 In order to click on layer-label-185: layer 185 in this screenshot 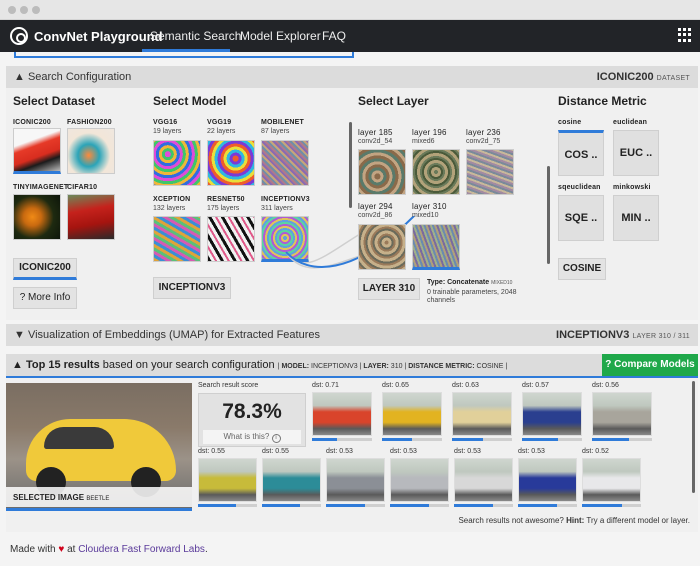, I will do `click(375, 132)`.